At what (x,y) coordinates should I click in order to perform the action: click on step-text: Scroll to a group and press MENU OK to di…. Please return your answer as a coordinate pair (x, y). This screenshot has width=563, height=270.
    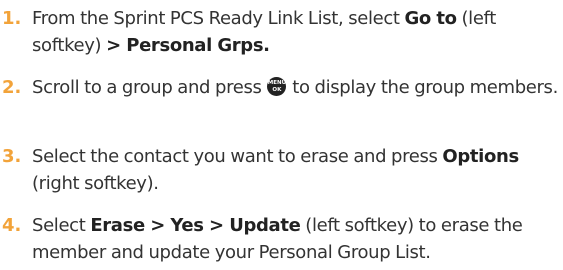
    Looking at the image, I should click on (295, 87).